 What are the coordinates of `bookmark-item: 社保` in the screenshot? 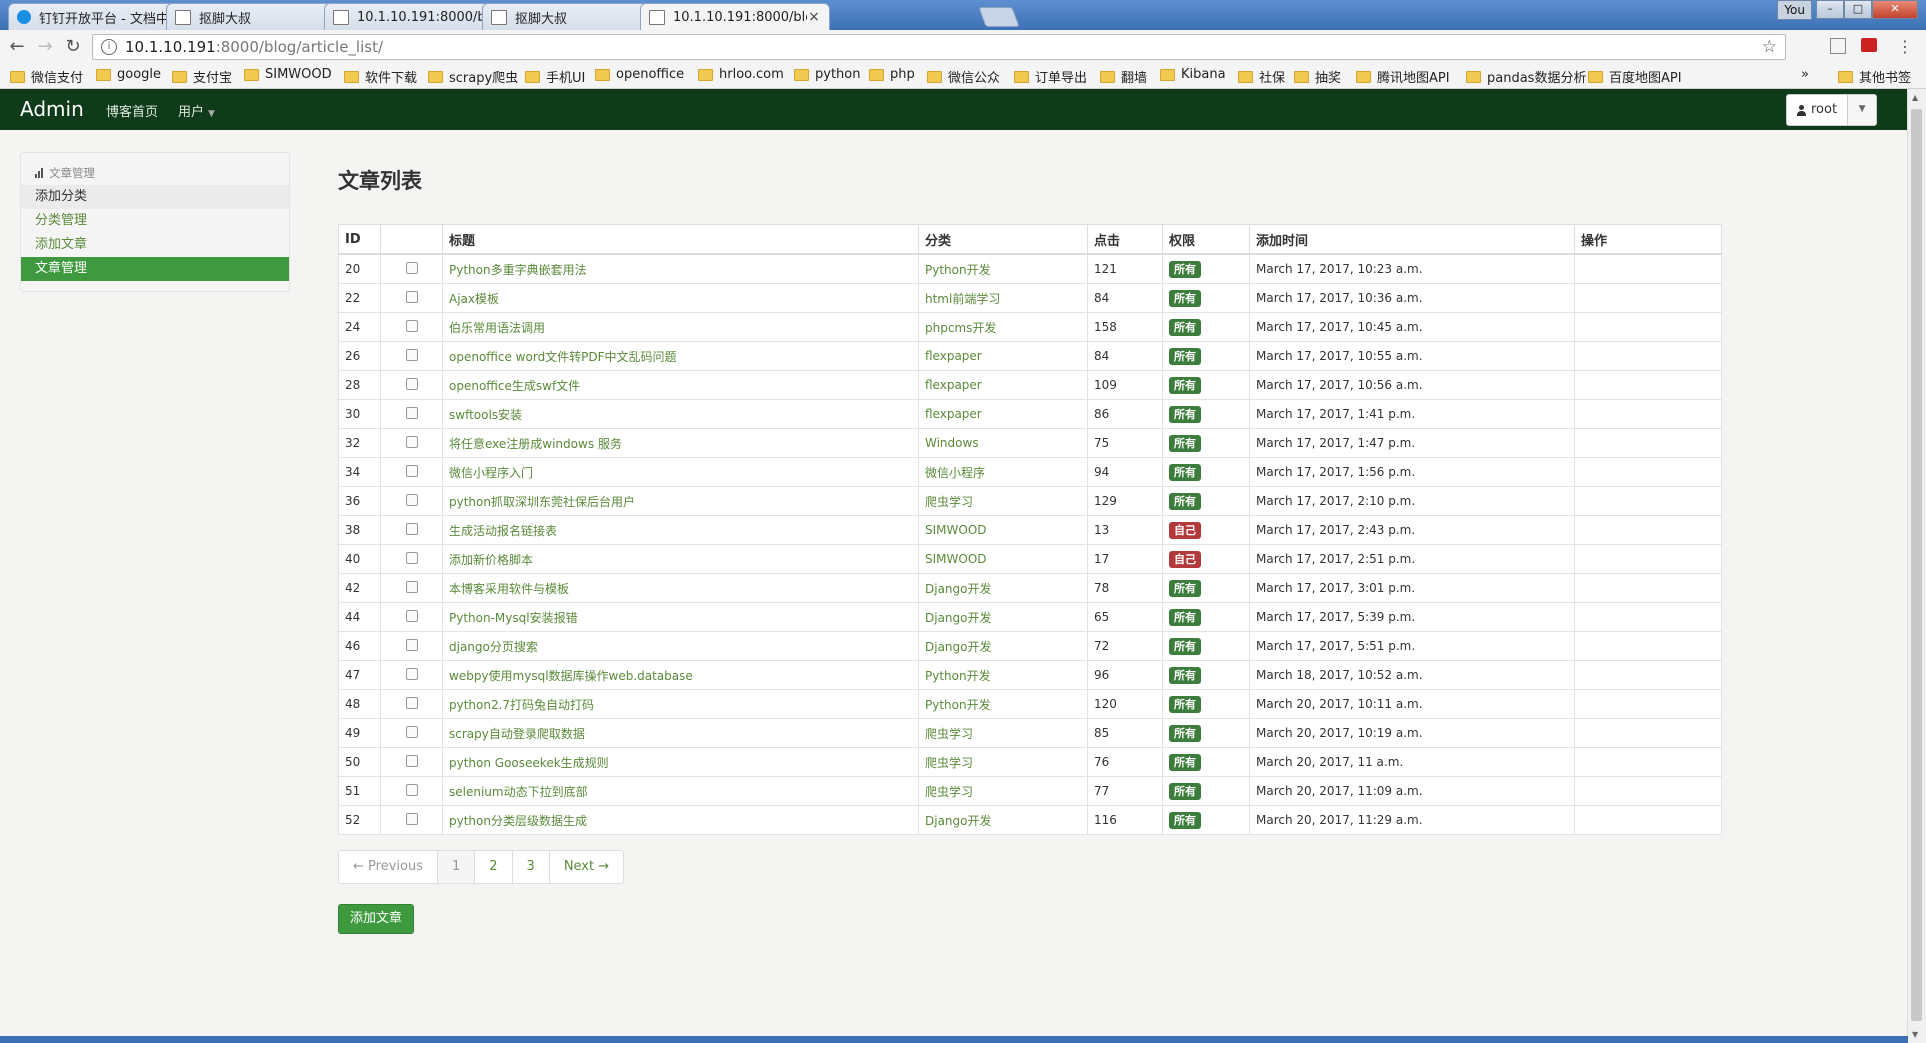 It's located at (1261, 76).